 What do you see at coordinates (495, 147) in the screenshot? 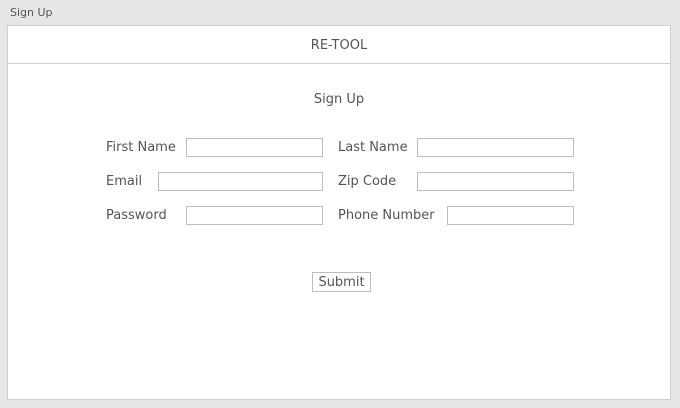
I see `last-name-field` at bounding box center [495, 147].